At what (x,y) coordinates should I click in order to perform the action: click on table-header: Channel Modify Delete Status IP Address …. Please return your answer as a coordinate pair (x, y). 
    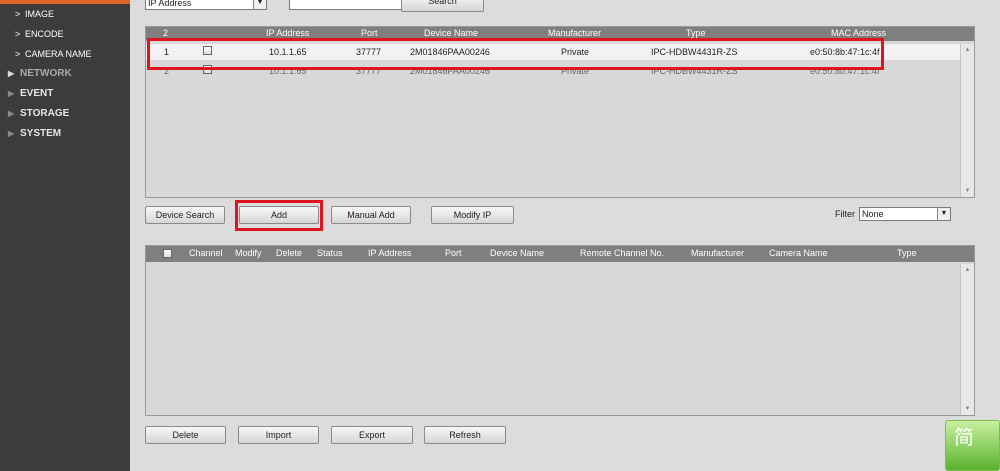
    Looking at the image, I should click on (560, 254).